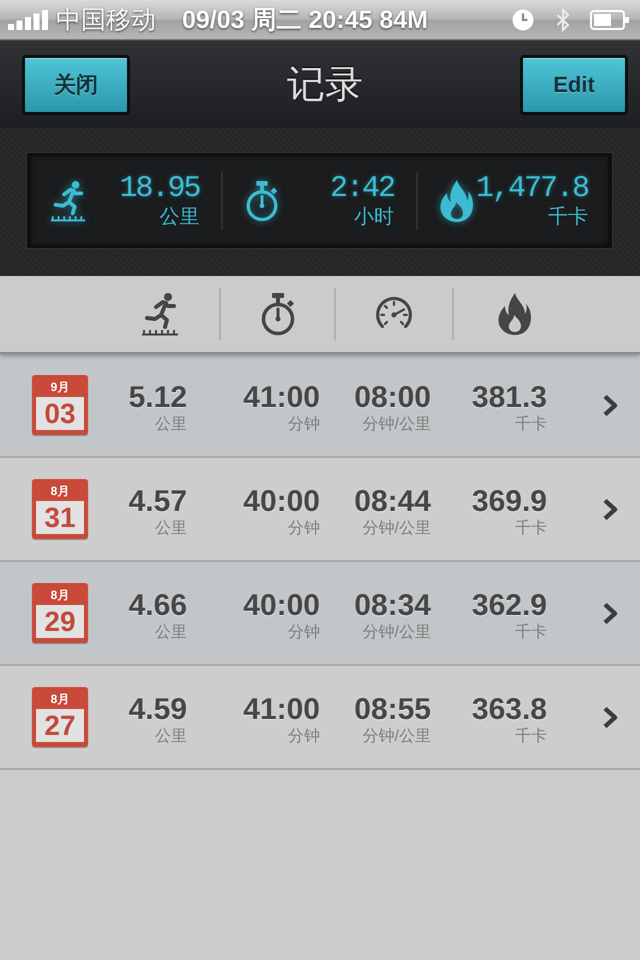 This screenshot has width=640, height=960. Describe the element at coordinates (610, 19) in the screenshot. I see `battery-icon` at that location.